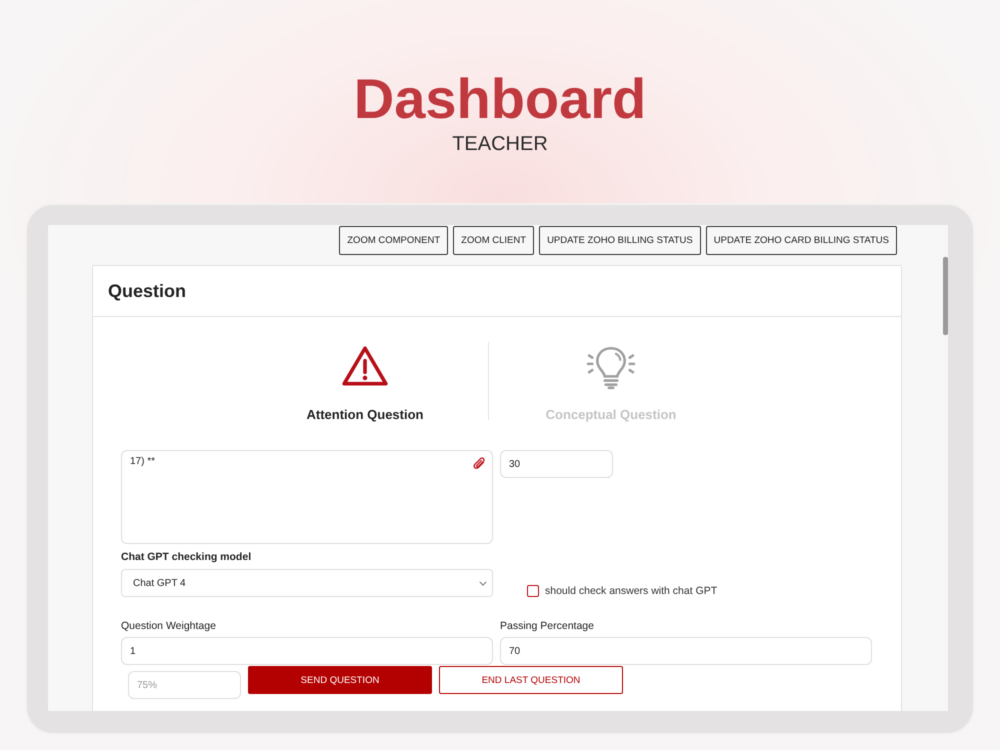 The height and width of the screenshot is (750, 1000). What do you see at coordinates (186, 557) in the screenshot?
I see `field-label: Chat GPT checking model` at bounding box center [186, 557].